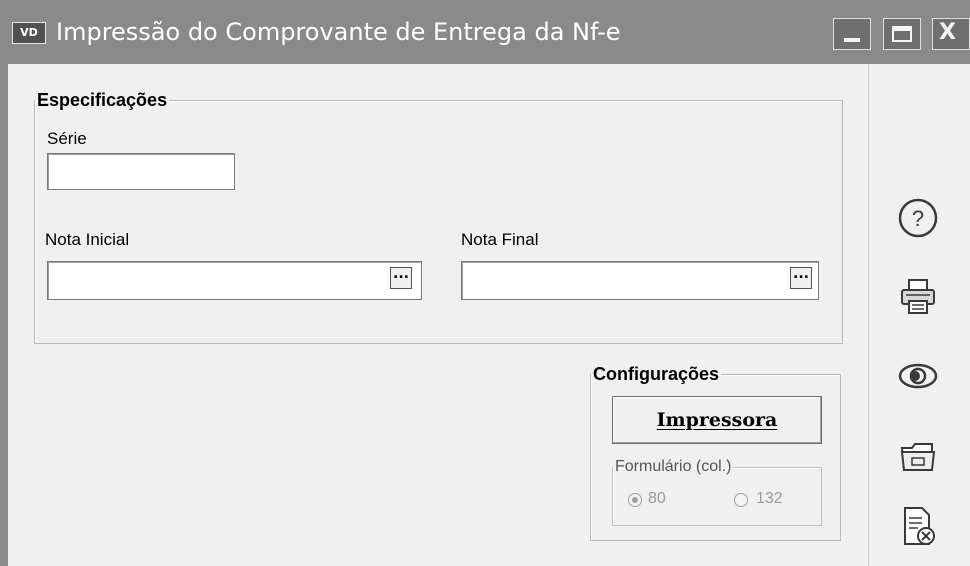 This screenshot has width=970, height=566. What do you see at coordinates (951, 34) in the screenshot?
I see `close-button: X` at bounding box center [951, 34].